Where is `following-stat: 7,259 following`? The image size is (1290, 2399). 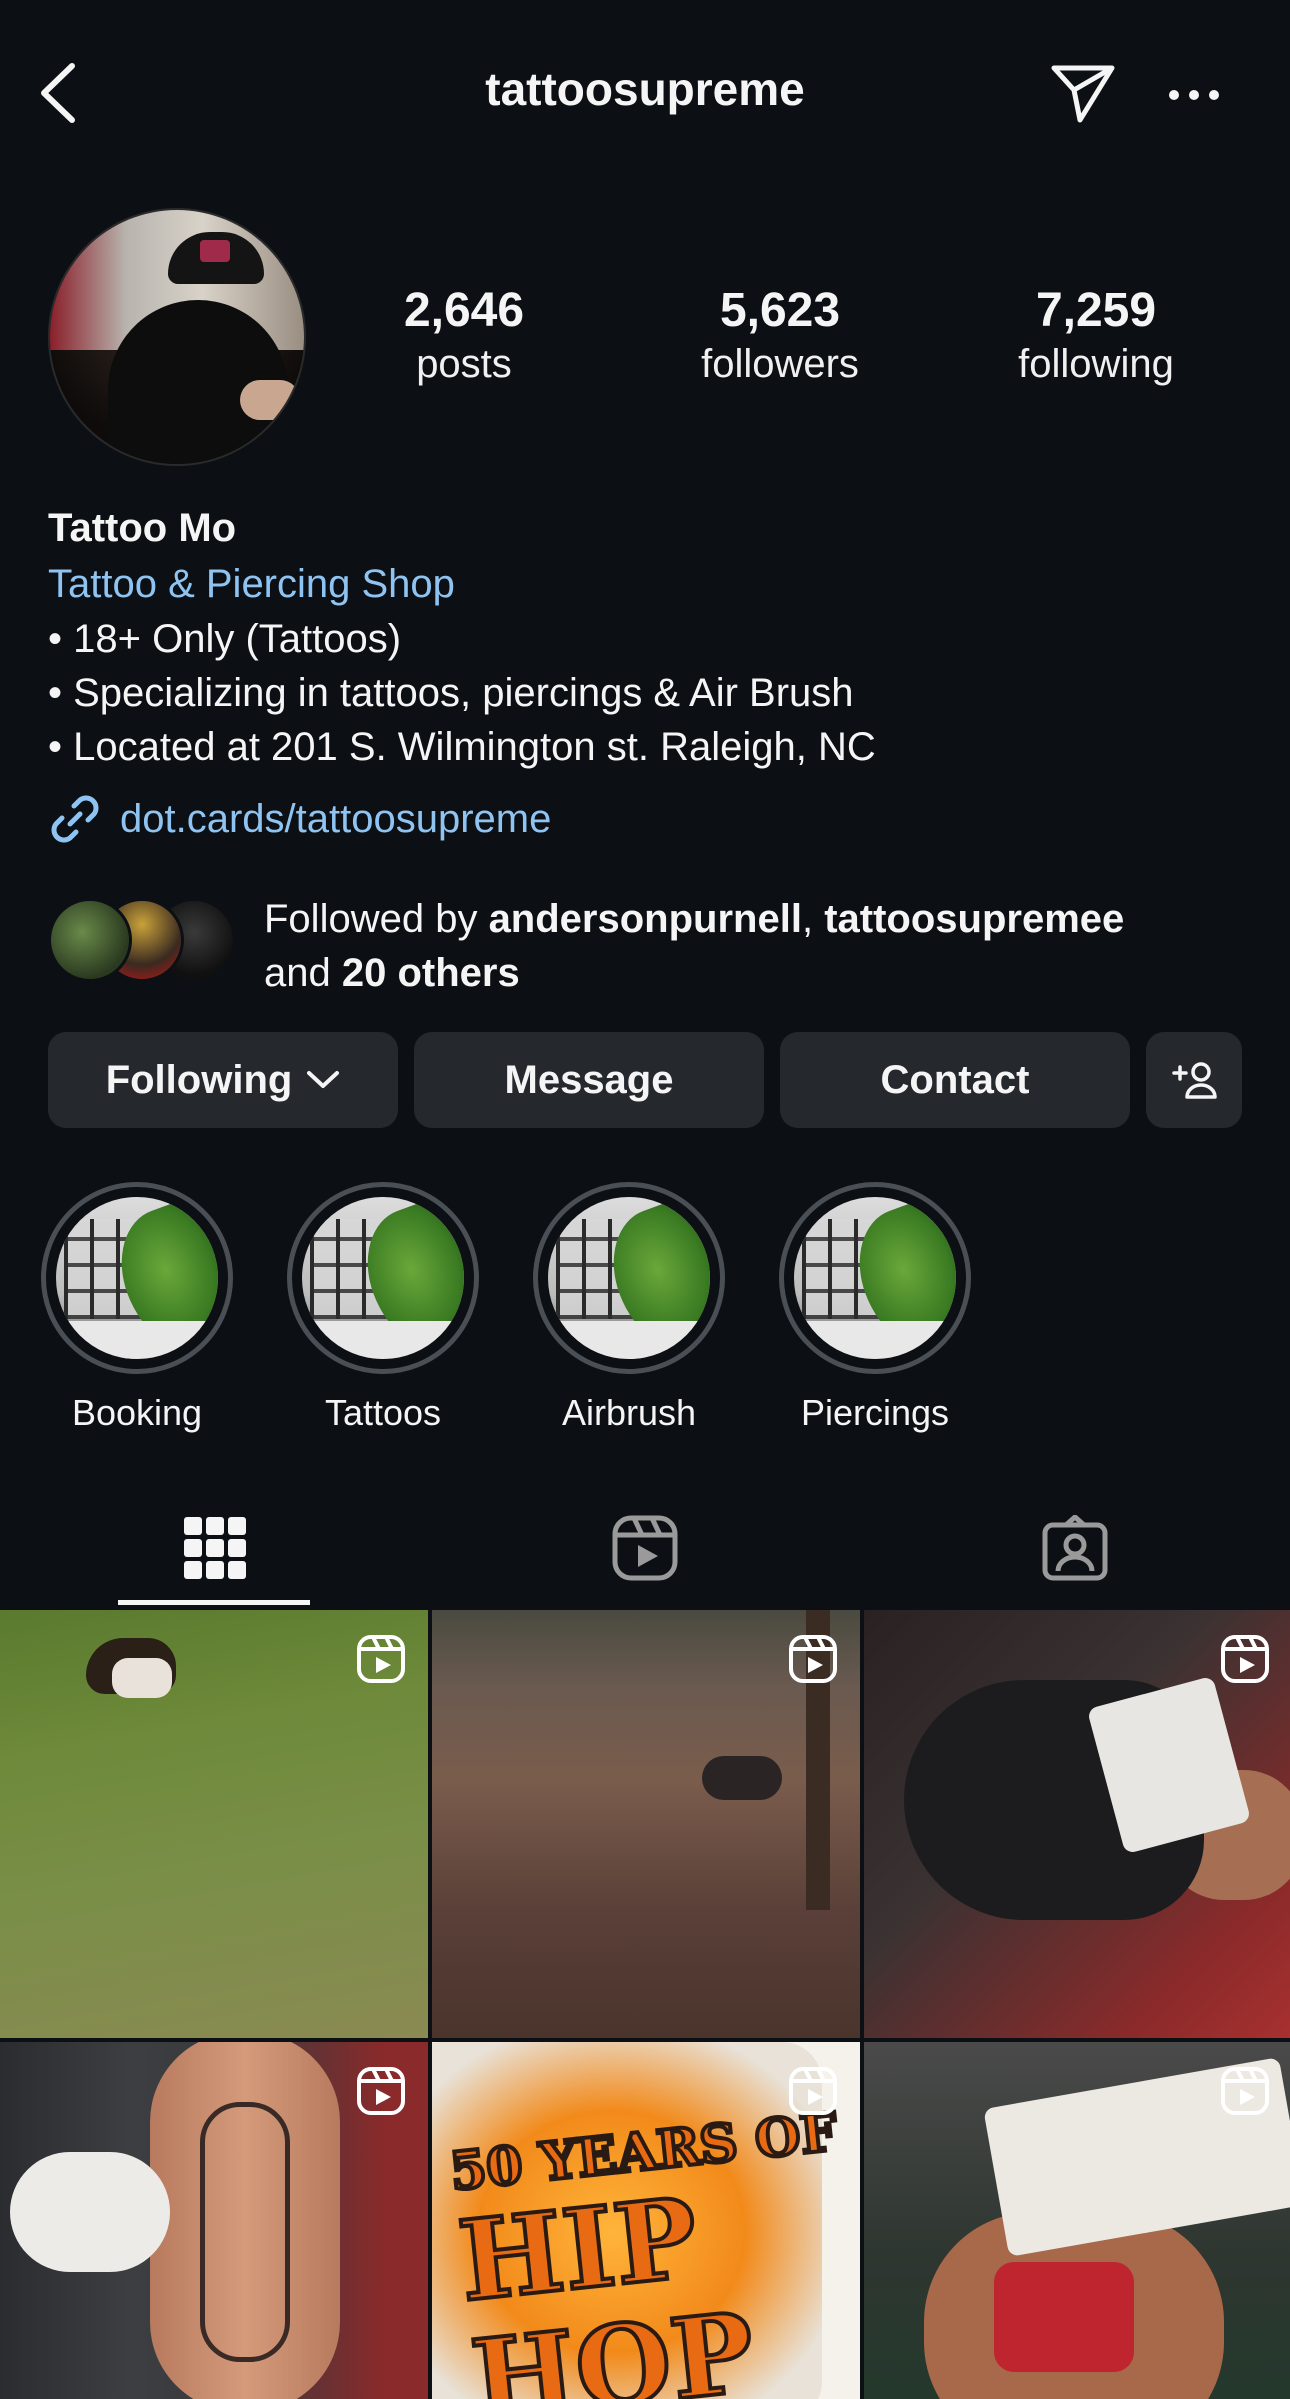
following-stat: 7,259 following is located at coordinates (1096, 335).